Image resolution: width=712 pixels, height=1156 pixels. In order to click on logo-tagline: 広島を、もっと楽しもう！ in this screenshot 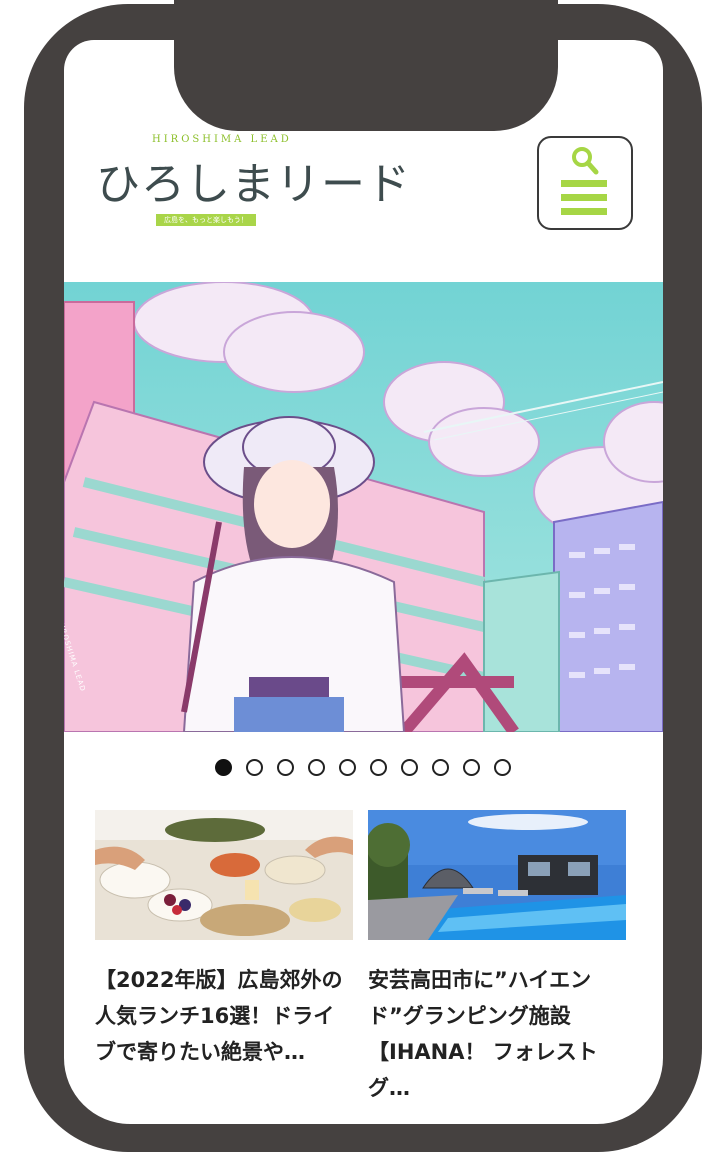, I will do `click(206, 220)`.